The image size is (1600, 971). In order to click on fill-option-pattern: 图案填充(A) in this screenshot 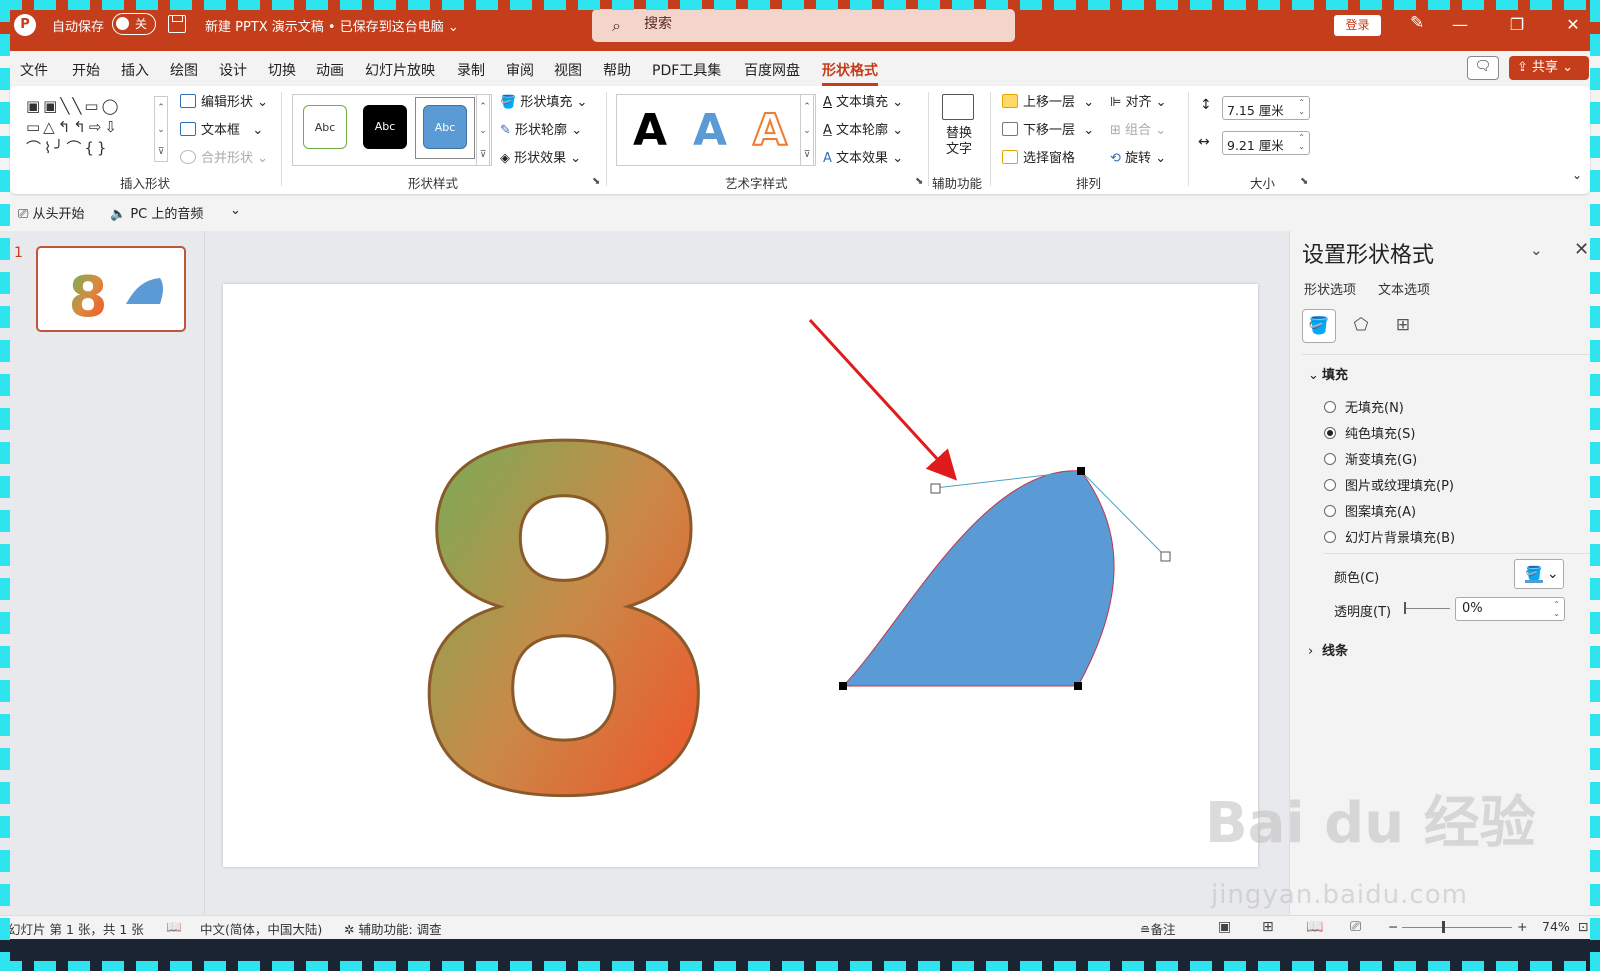, I will do `click(1370, 510)`.